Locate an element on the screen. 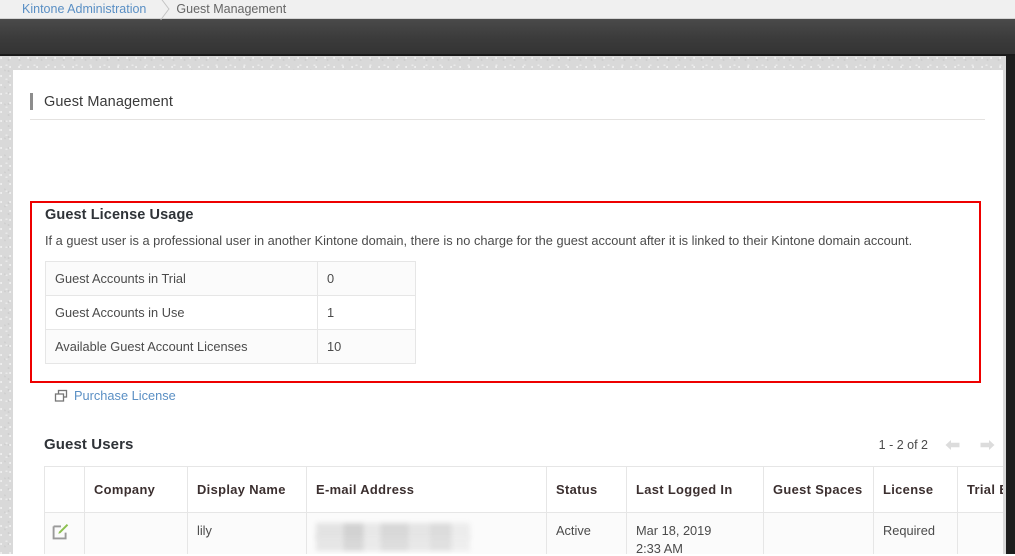 The width and height of the screenshot is (1015, 556). cell-company is located at coordinates (136, 533).